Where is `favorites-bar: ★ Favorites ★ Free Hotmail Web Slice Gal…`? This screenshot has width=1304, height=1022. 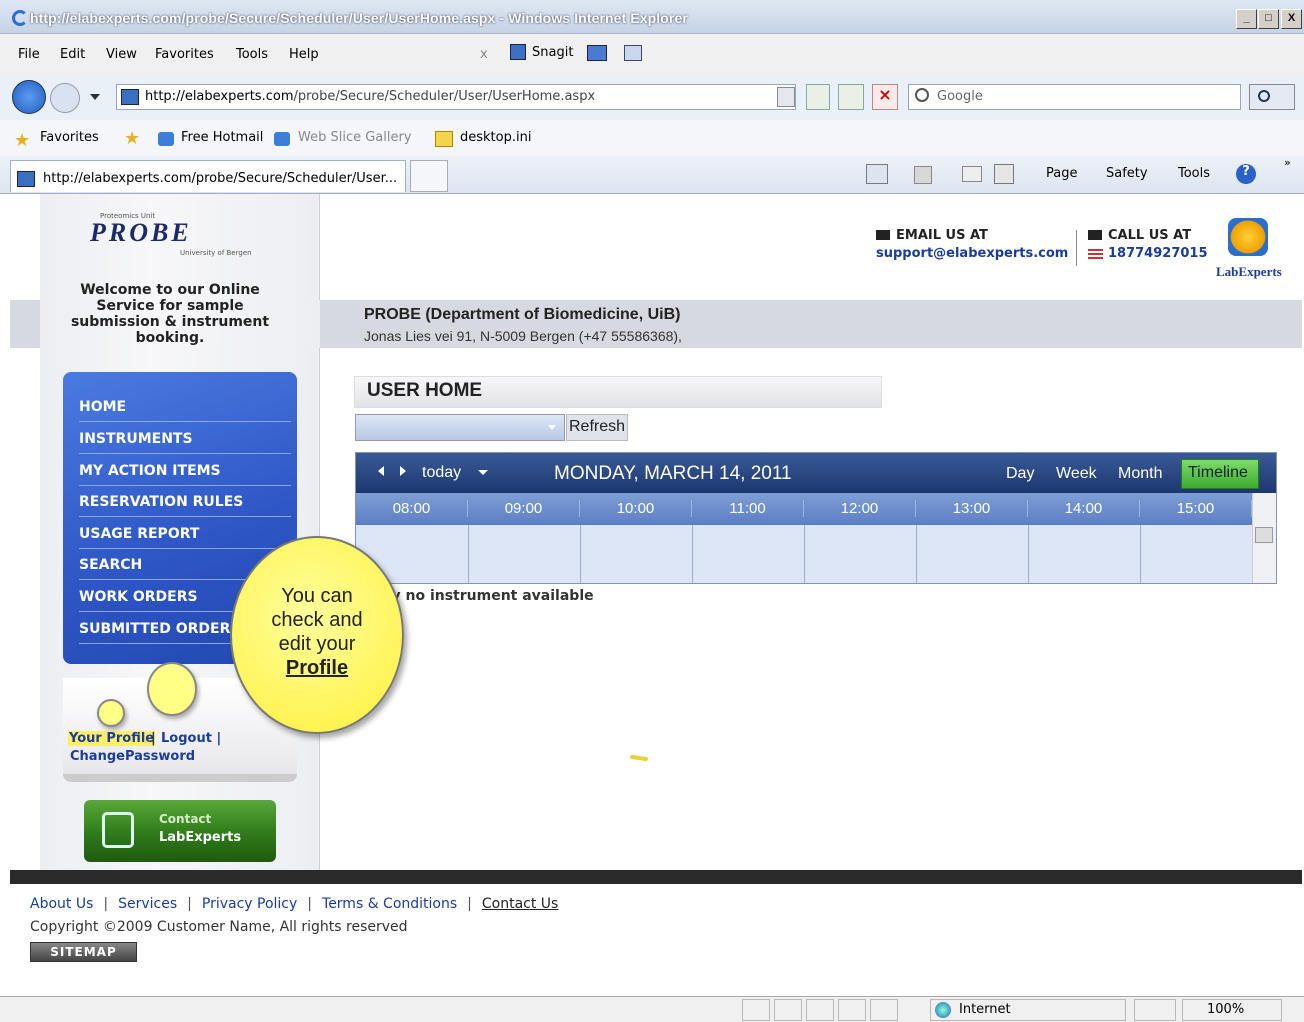 favorites-bar: ★ Favorites ★ Free Hotmail Web Slice Gal… is located at coordinates (652, 138).